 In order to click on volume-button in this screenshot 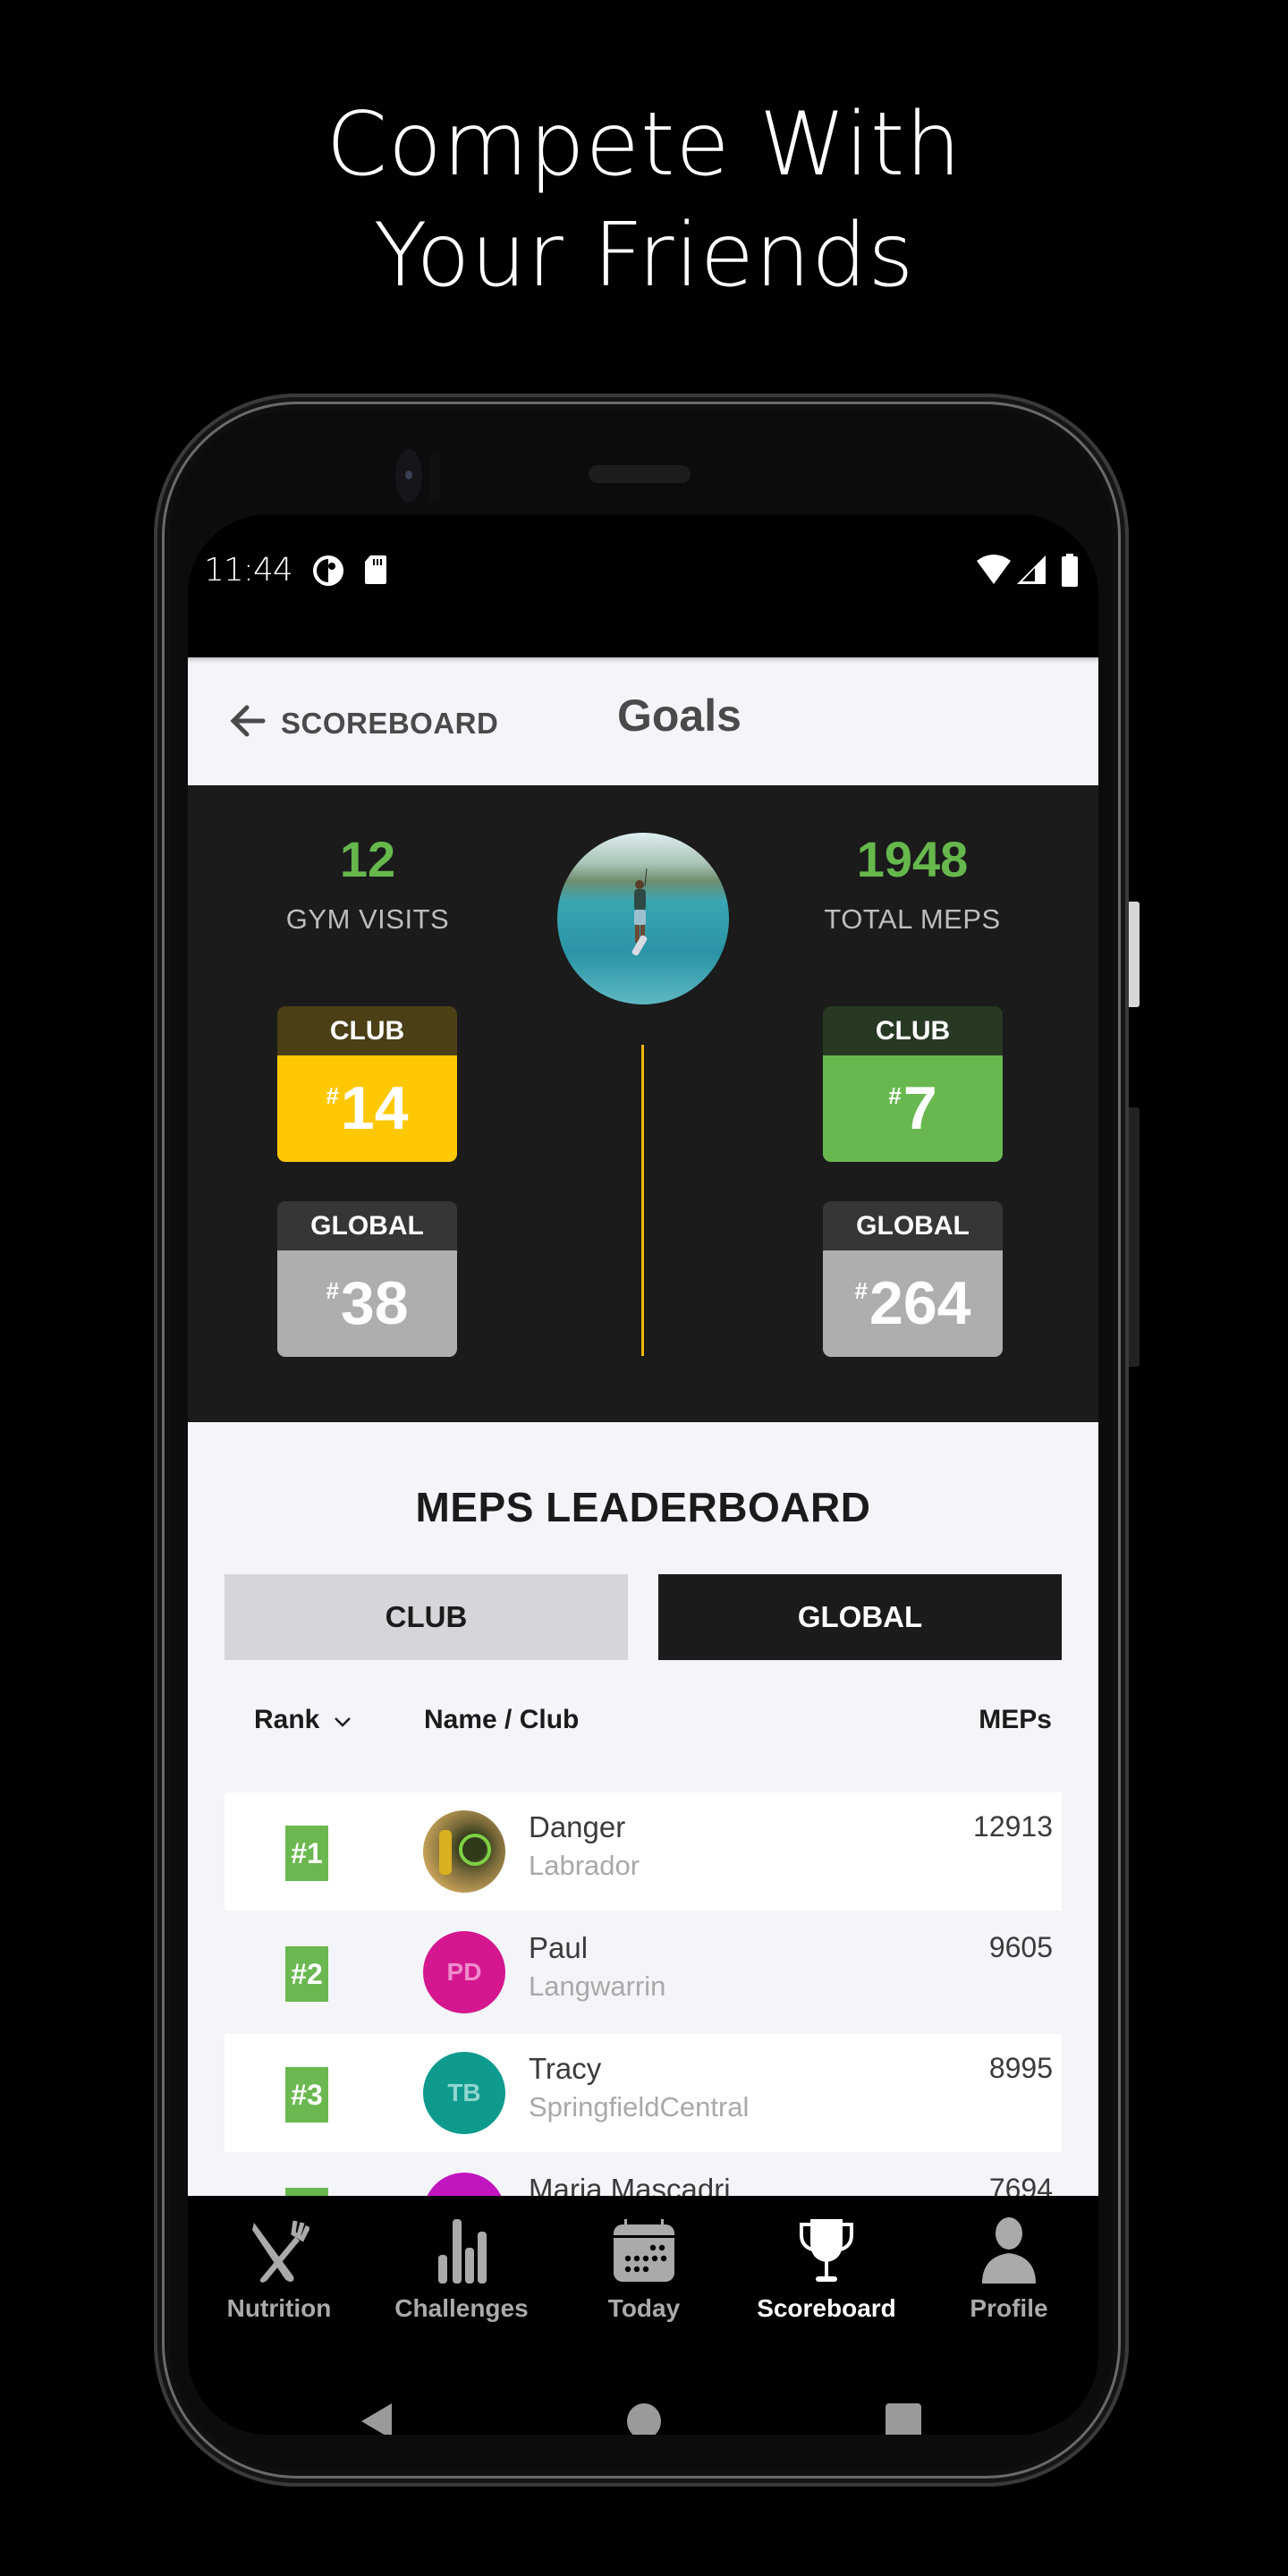, I will do `click(1134, 1237)`.